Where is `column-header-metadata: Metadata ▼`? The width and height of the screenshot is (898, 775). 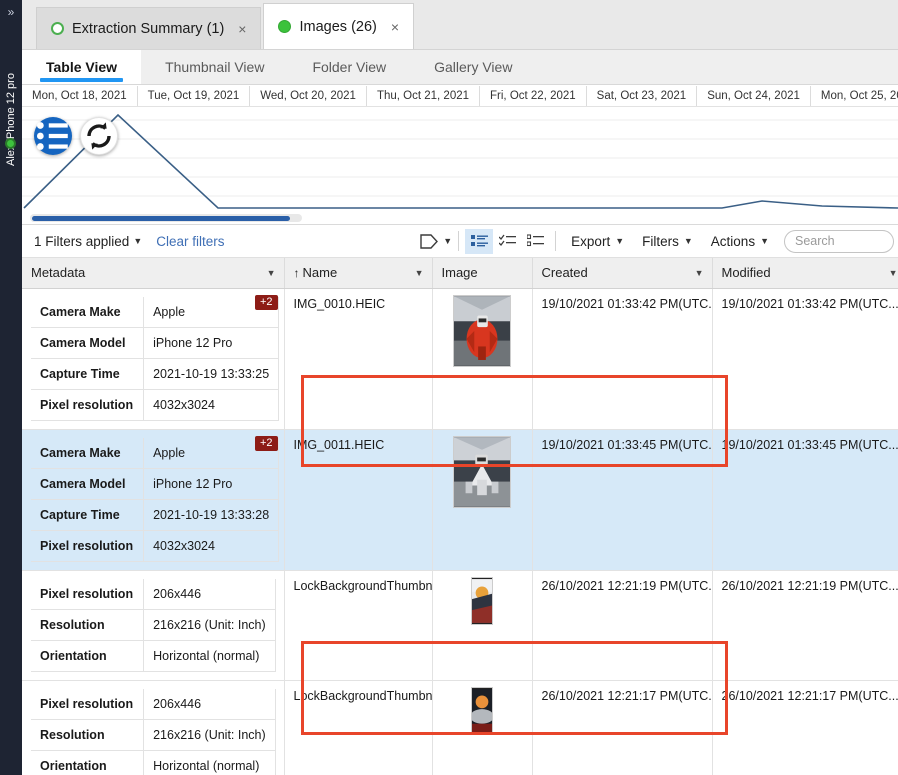
column-header-metadata: Metadata ▼ is located at coordinates (153, 273).